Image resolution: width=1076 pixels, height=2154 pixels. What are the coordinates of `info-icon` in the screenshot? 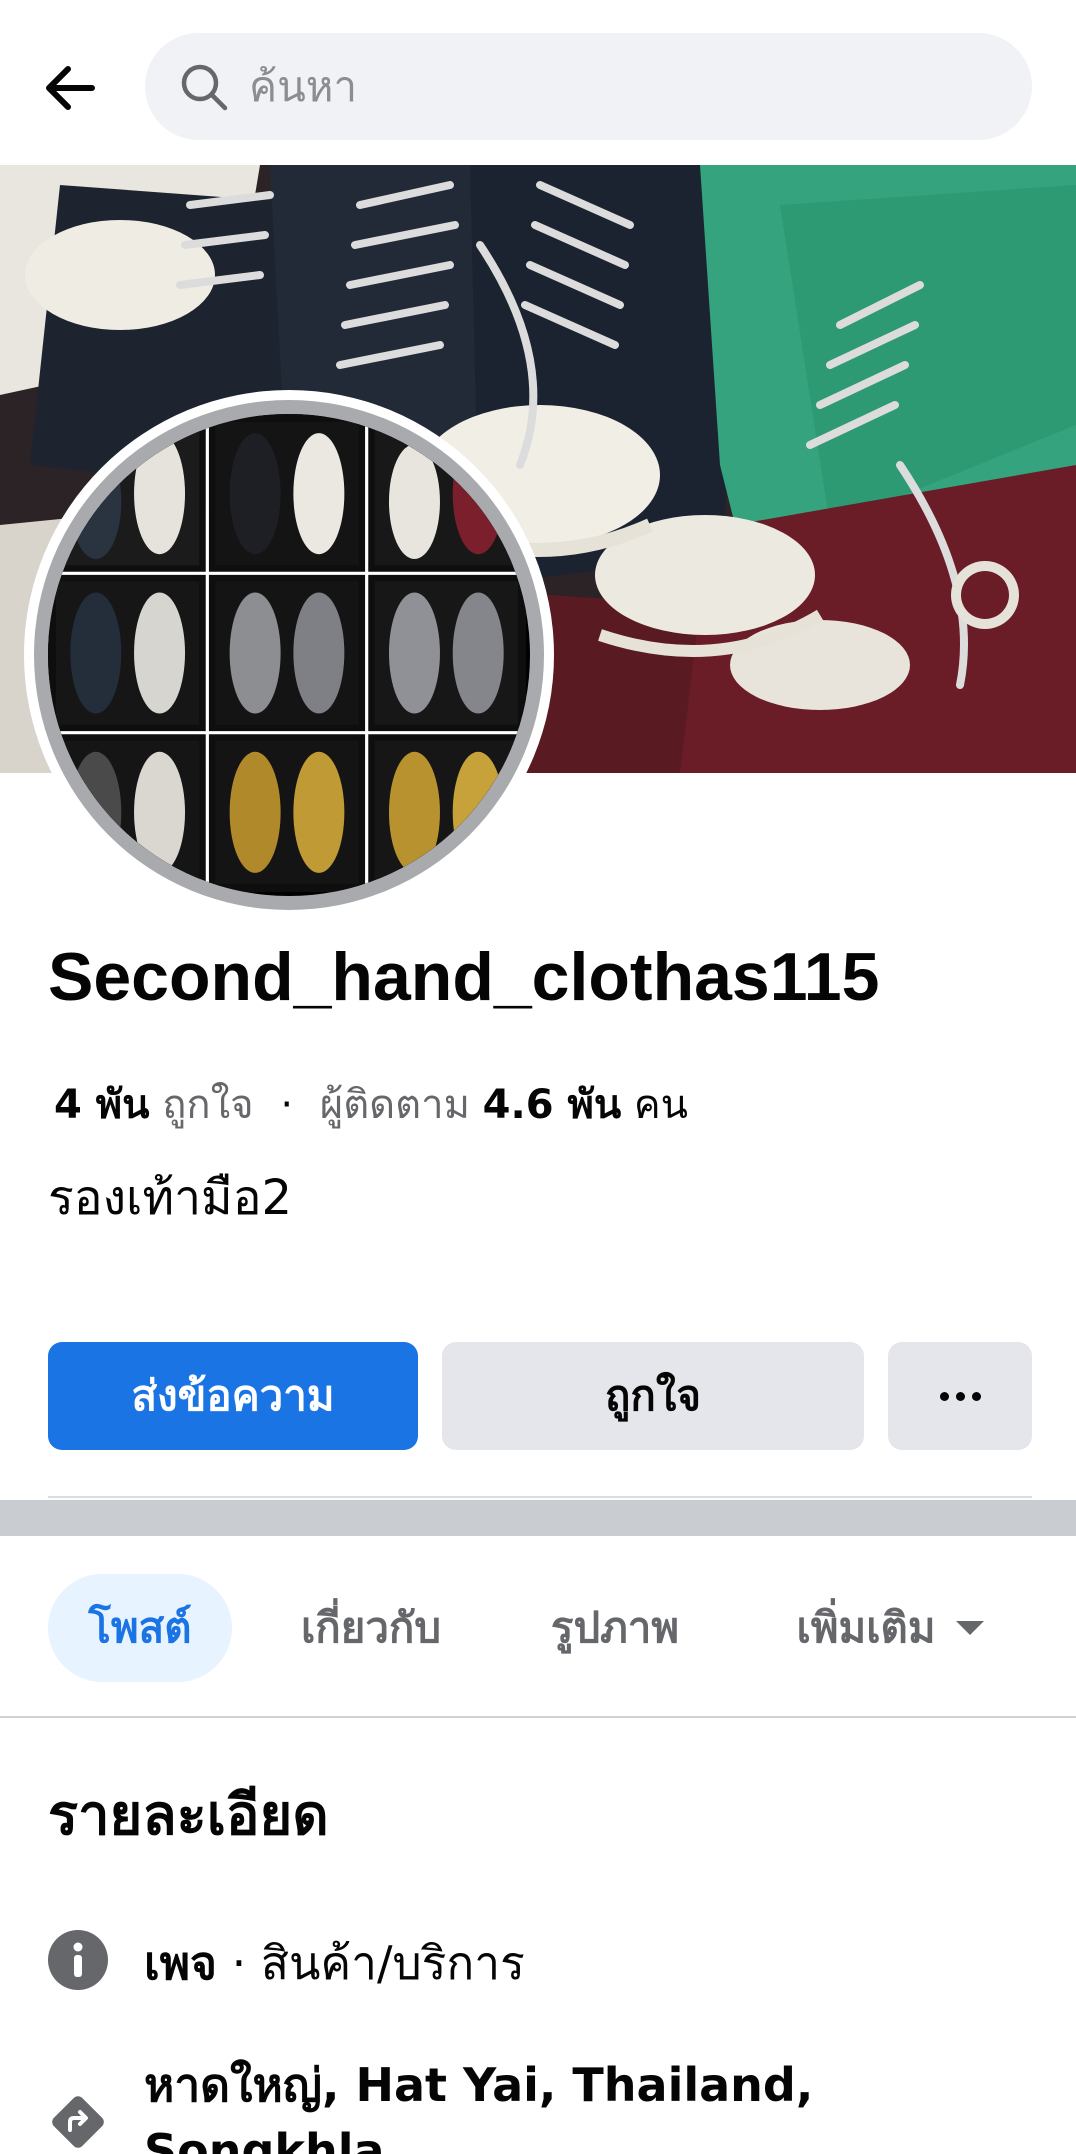 It's located at (78, 1960).